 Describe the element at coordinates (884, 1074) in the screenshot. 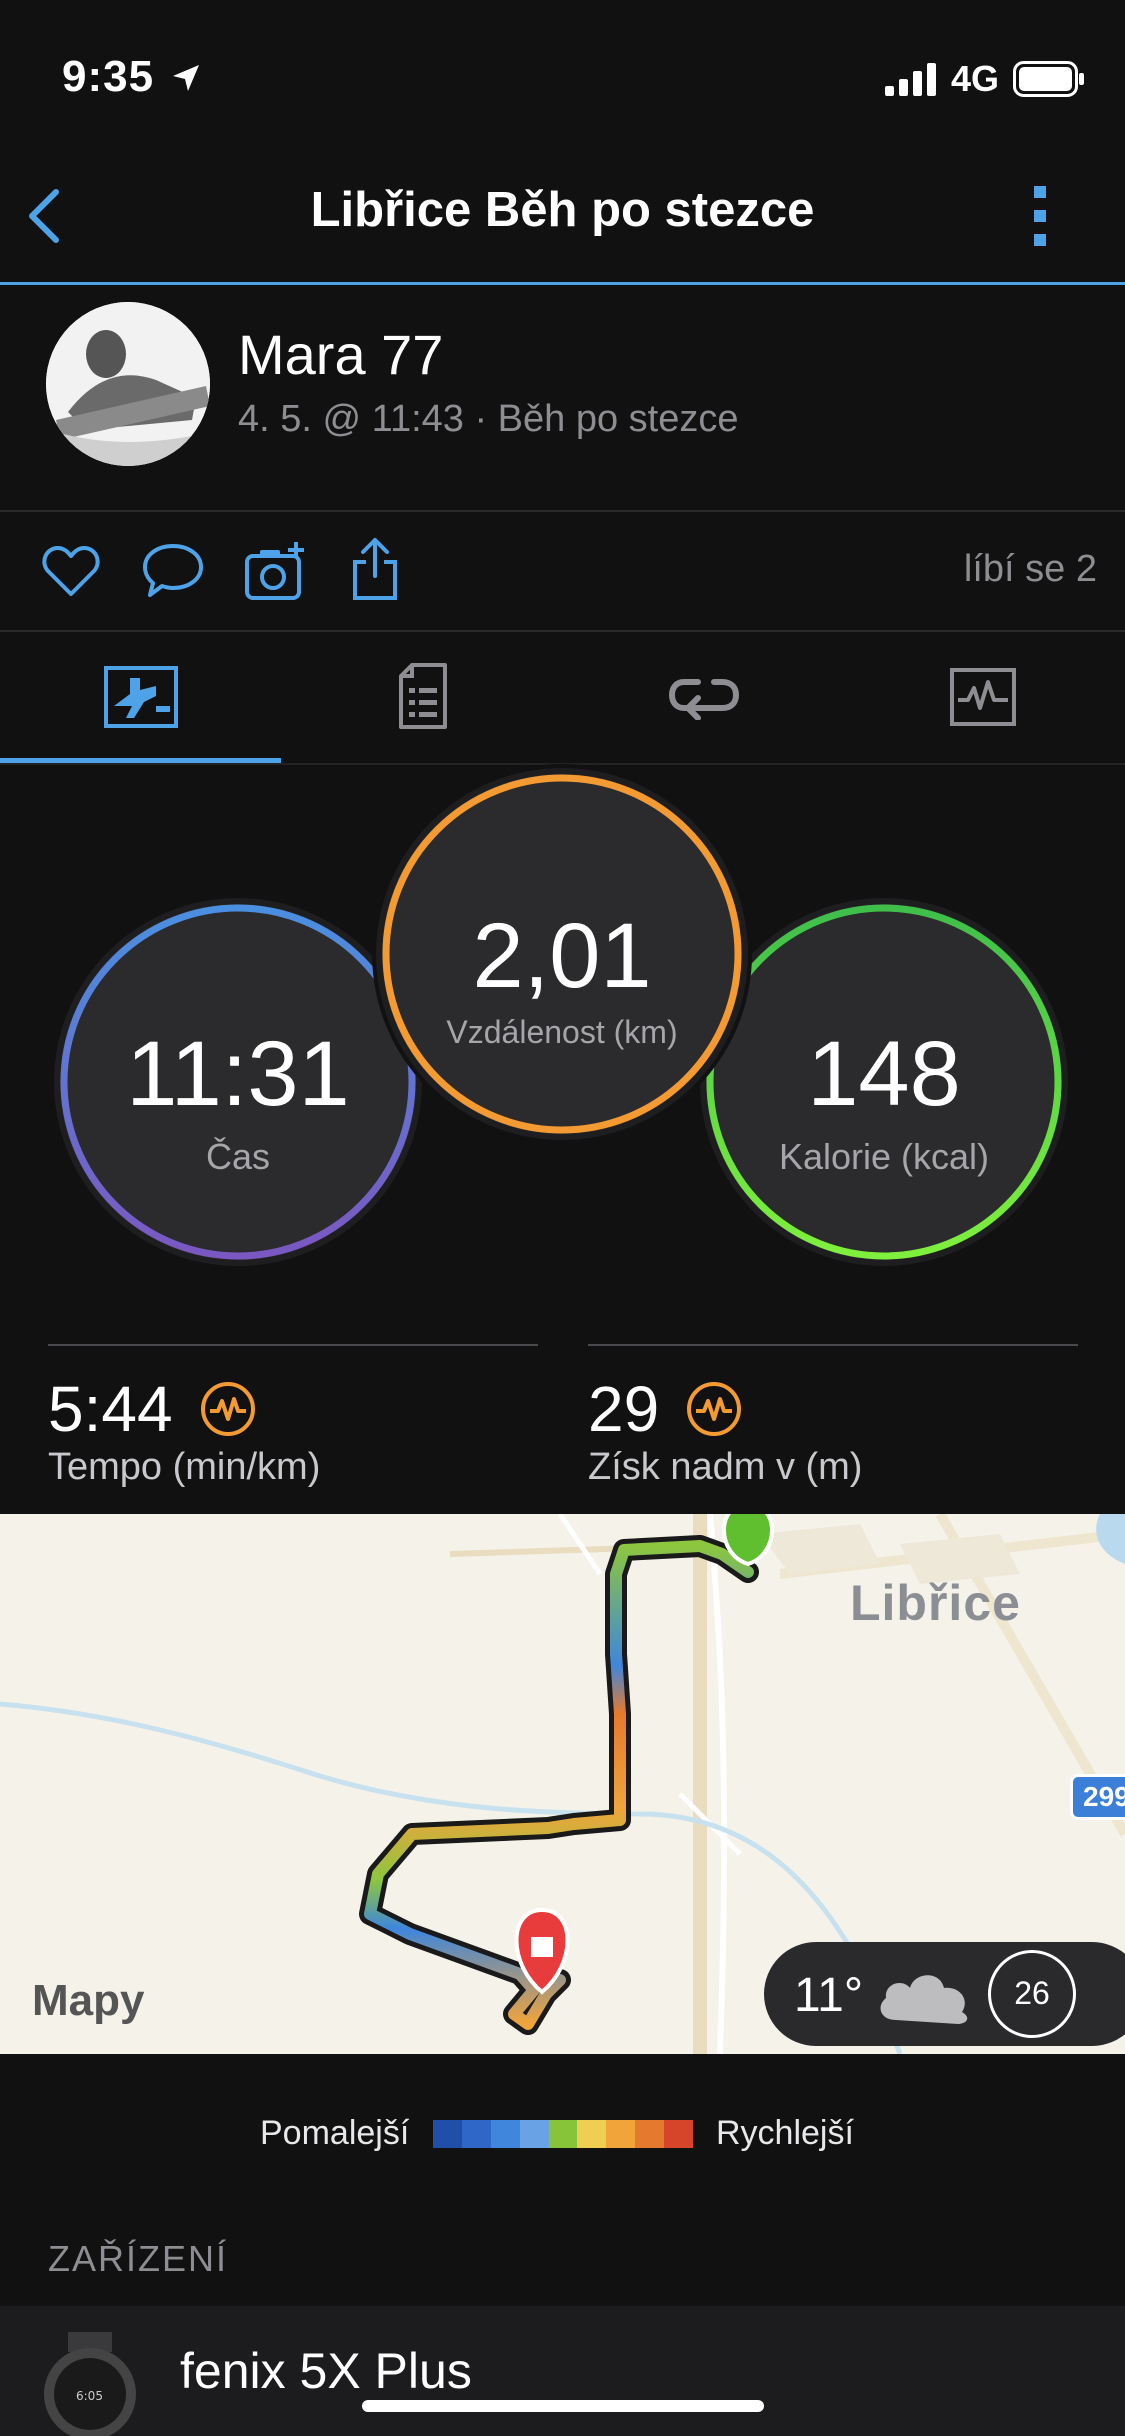

I see `calories-value: 148` at that location.